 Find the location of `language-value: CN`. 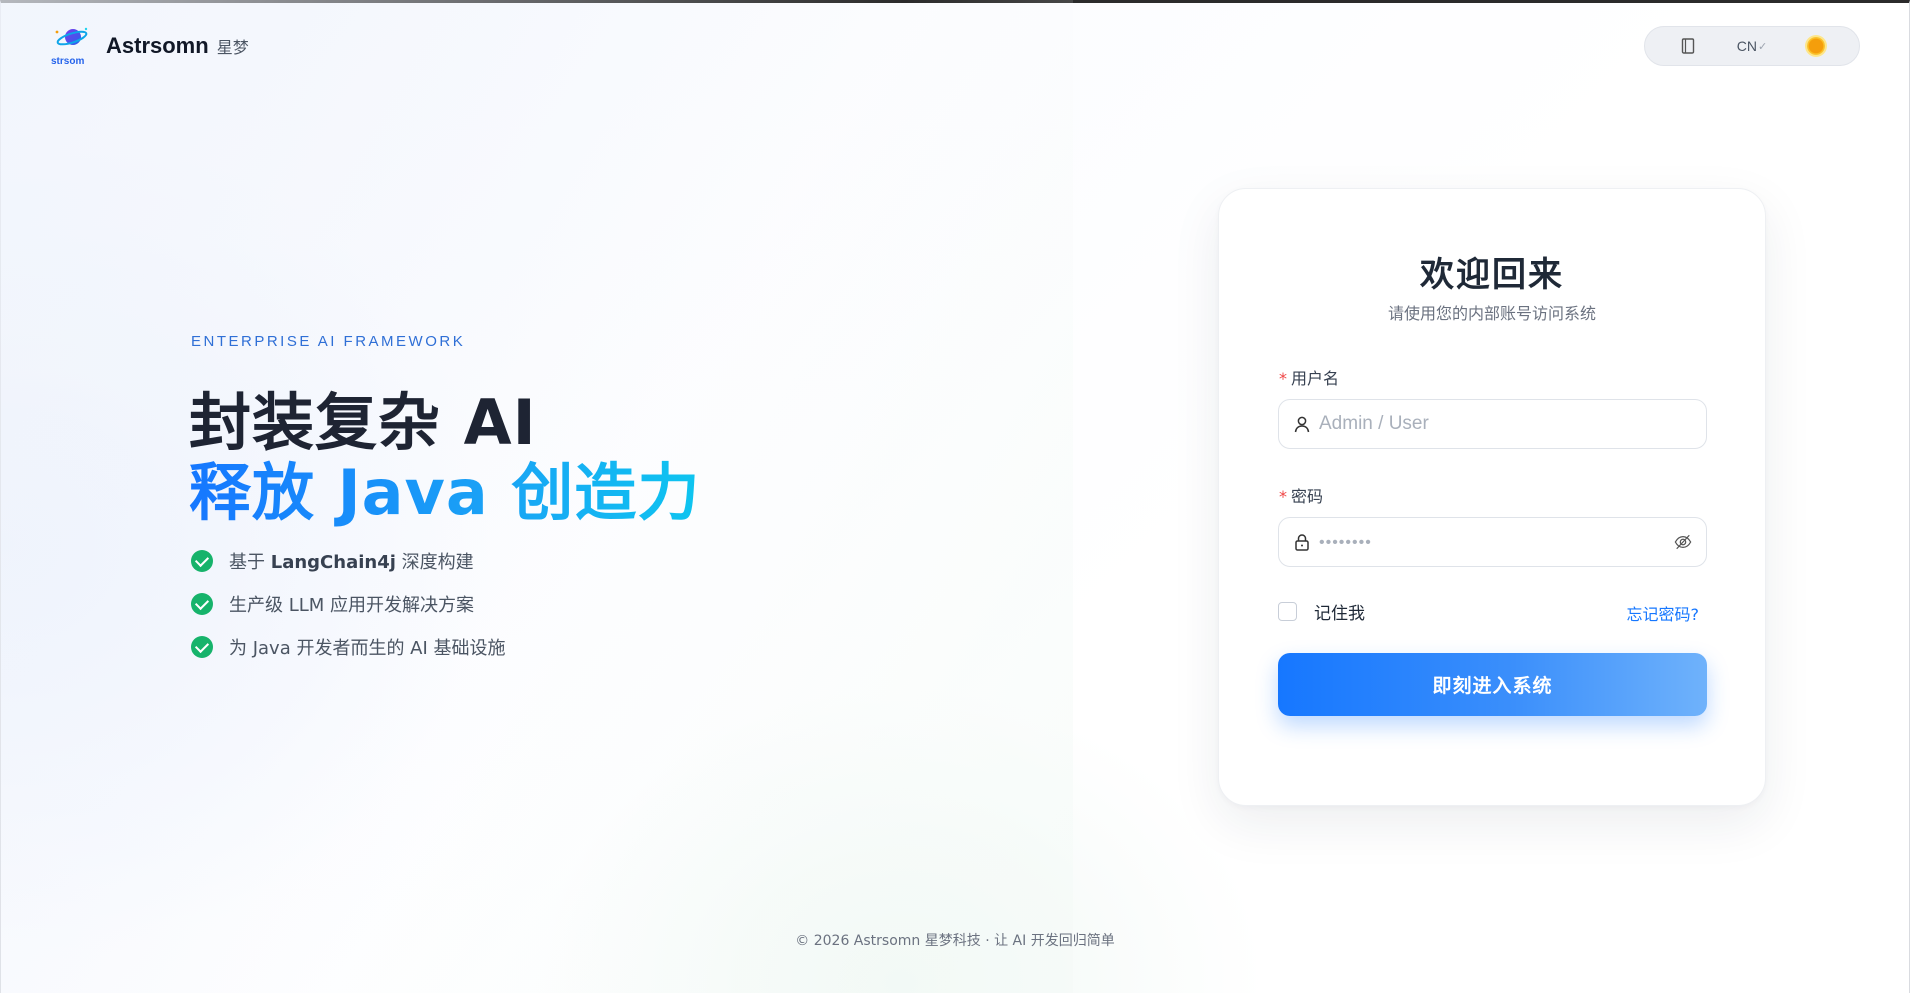

language-value: CN is located at coordinates (1746, 46).